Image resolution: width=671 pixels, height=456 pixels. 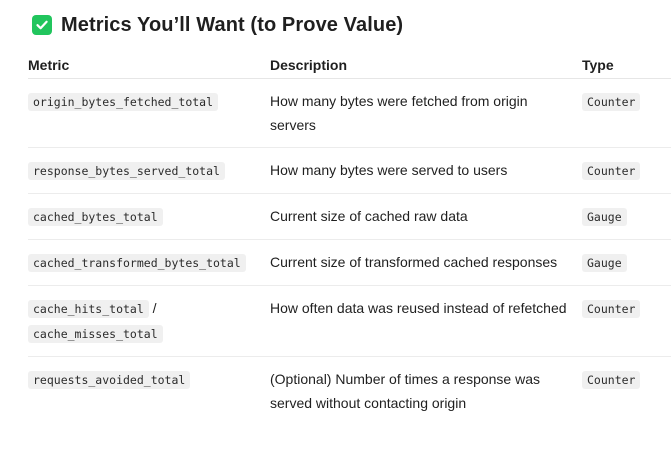 What do you see at coordinates (126, 171) in the screenshot?
I see `metric-name: response_bytes_served_total` at bounding box center [126, 171].